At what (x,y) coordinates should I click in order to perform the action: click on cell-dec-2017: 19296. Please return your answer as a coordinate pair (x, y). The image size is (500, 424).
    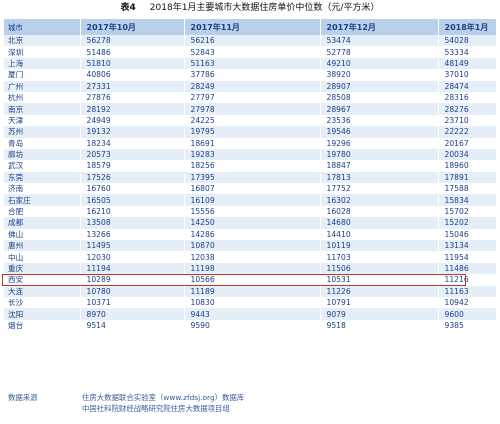
    Looking at the image, I should click on (379, 143).